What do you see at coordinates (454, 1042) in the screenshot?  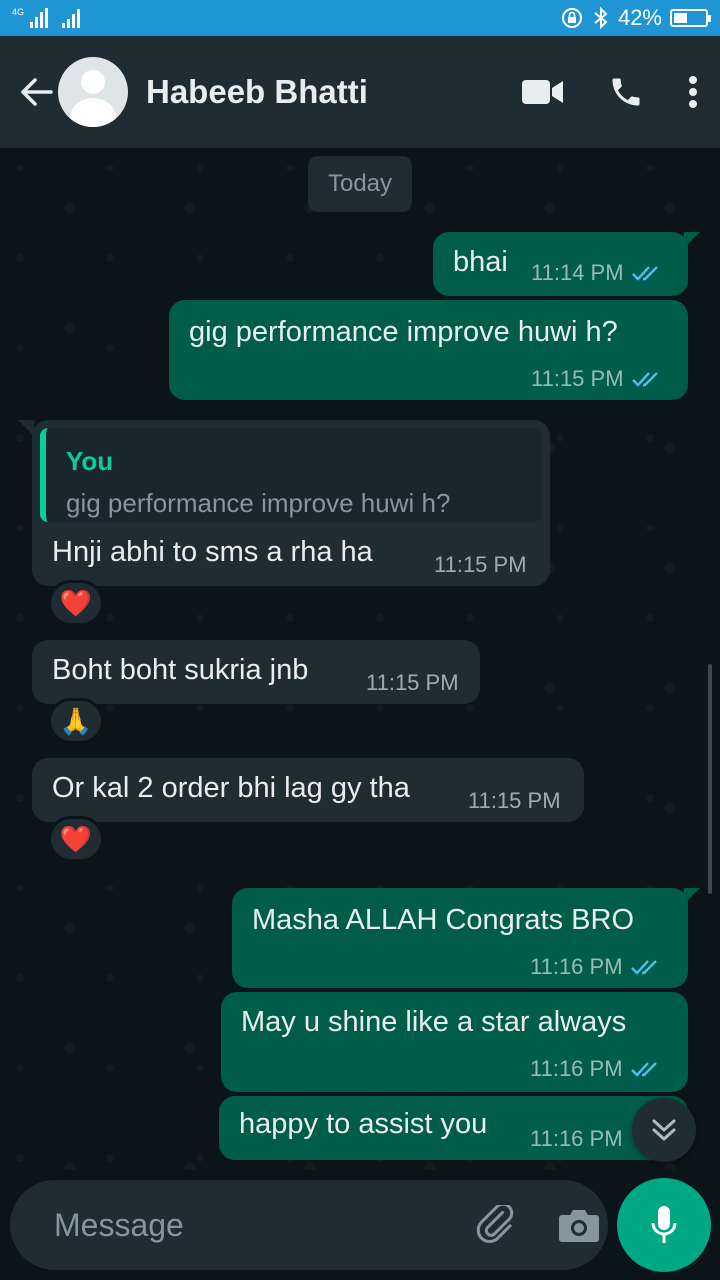 I see `message-bubble-outgoing: May u shine like a star always 11:16 PM` at bounding box center [454, 1042].